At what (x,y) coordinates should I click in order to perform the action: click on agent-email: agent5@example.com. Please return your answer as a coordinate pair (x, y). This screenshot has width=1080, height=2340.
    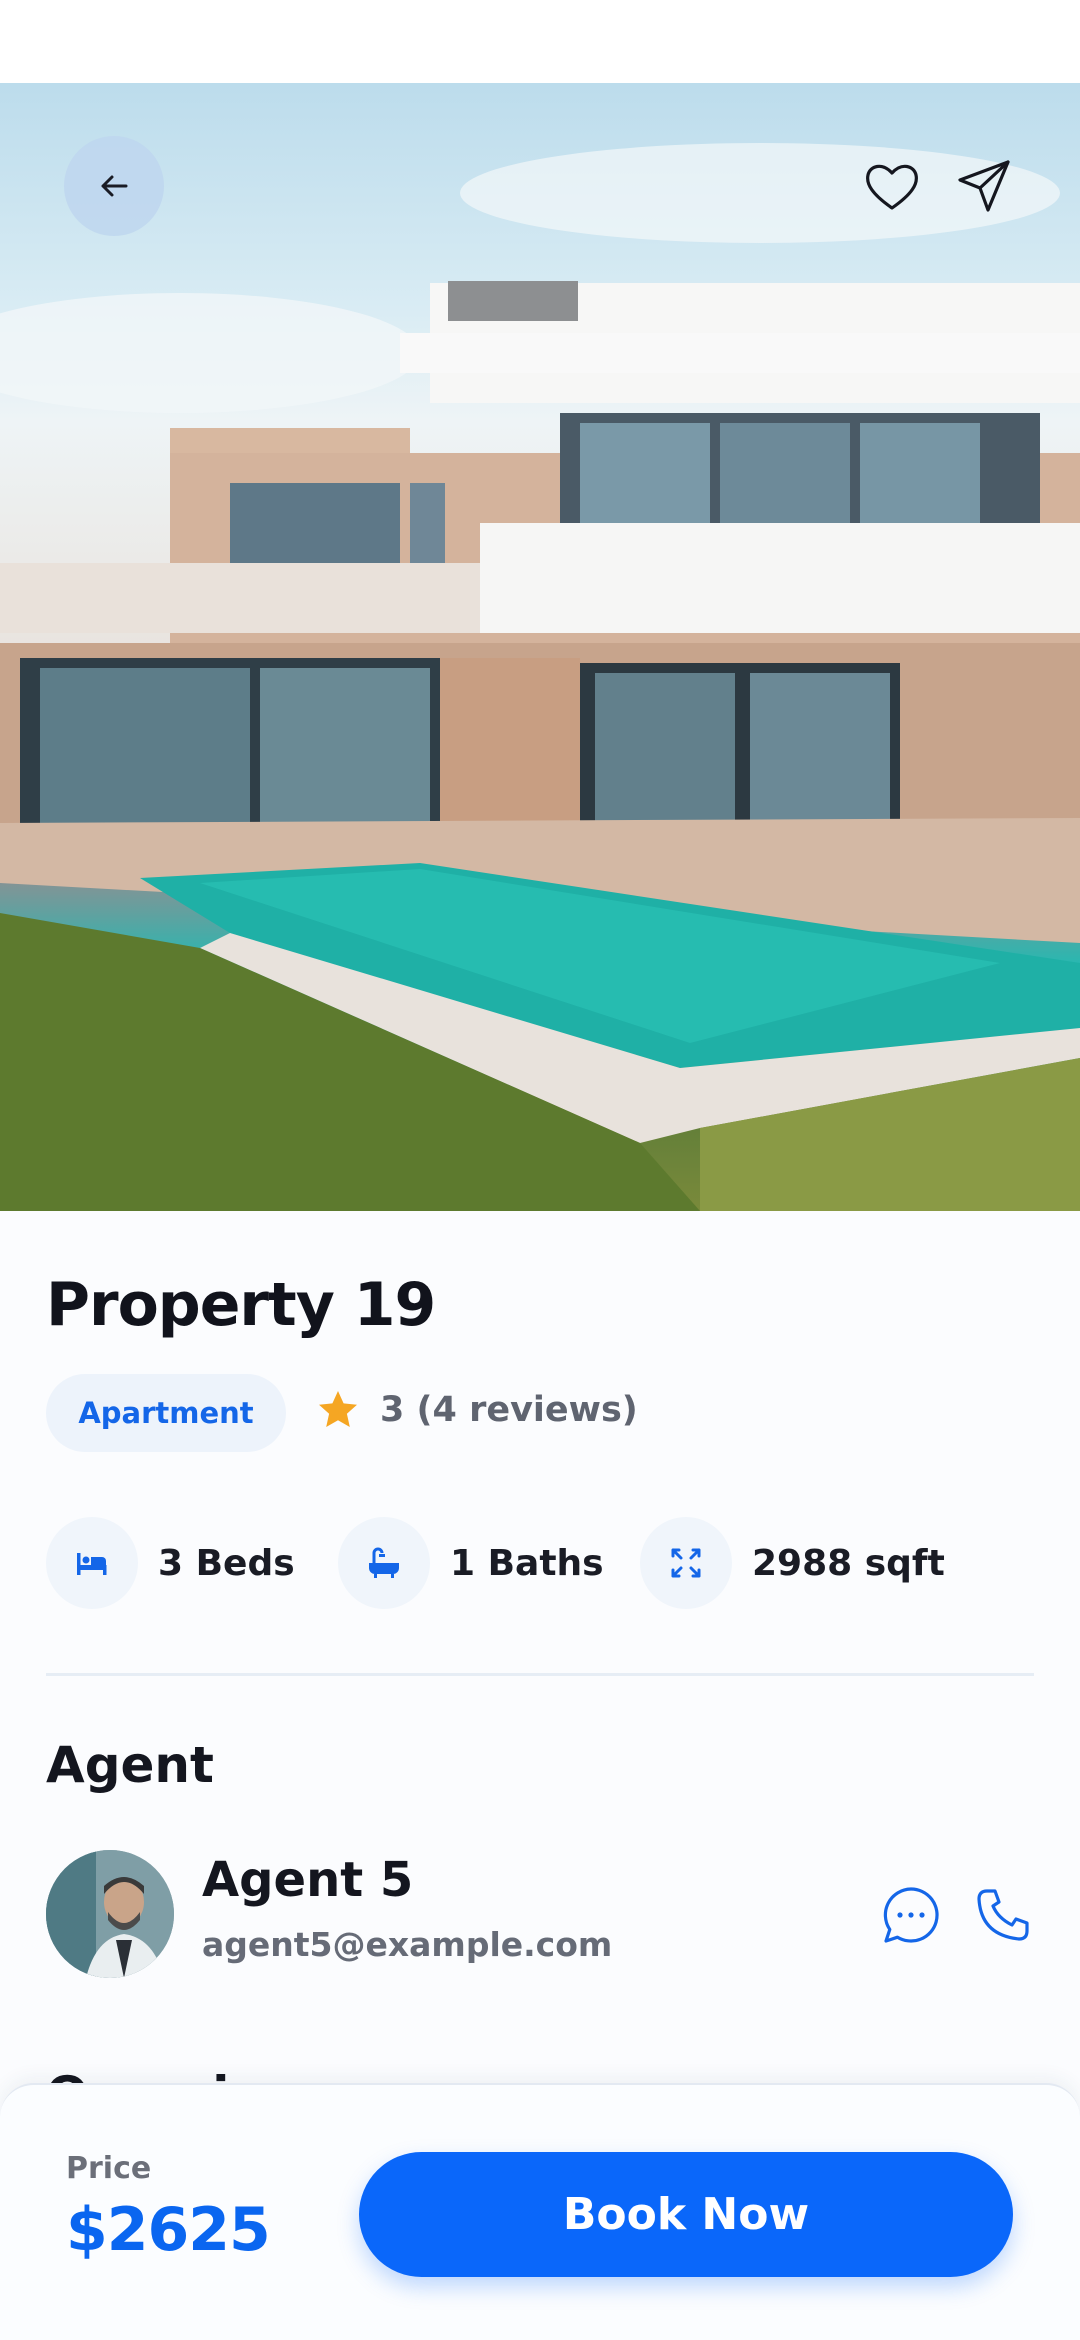
    Looking at the image, I should click on (407, 1944).